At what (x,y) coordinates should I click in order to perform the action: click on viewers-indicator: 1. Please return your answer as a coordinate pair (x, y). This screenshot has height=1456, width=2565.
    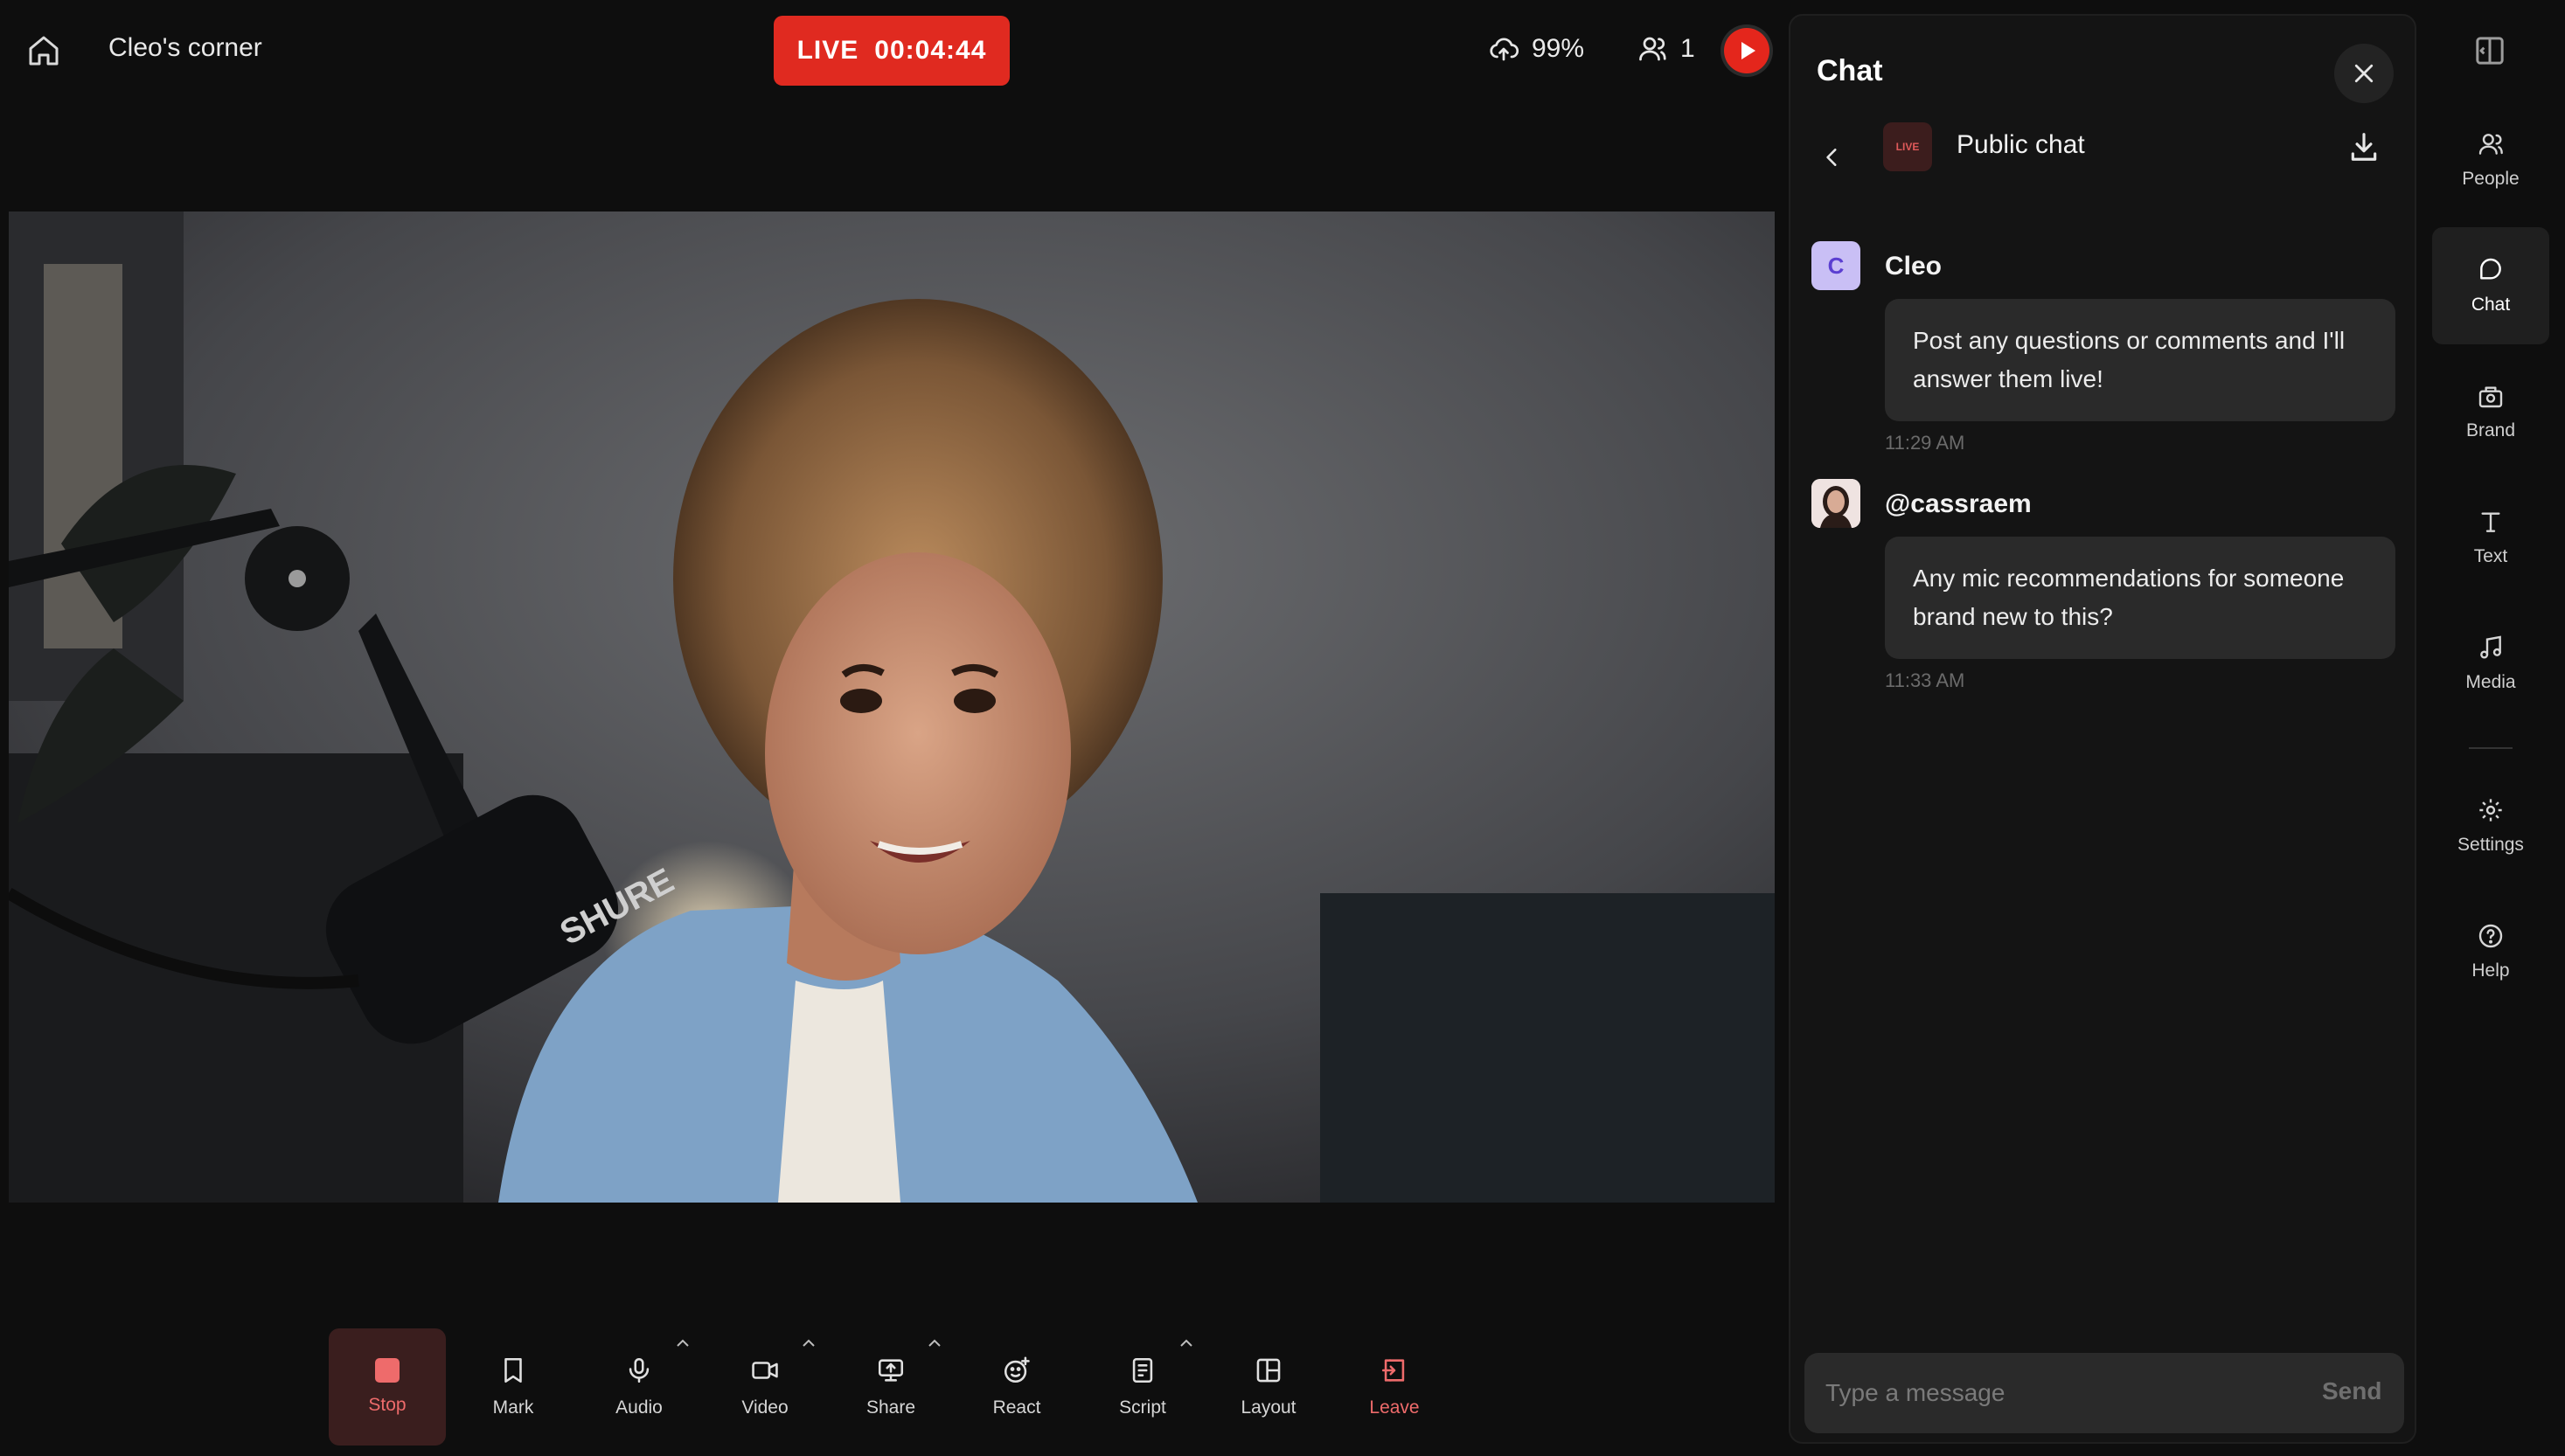
    Looking at the image, I should click on (1666, 49).